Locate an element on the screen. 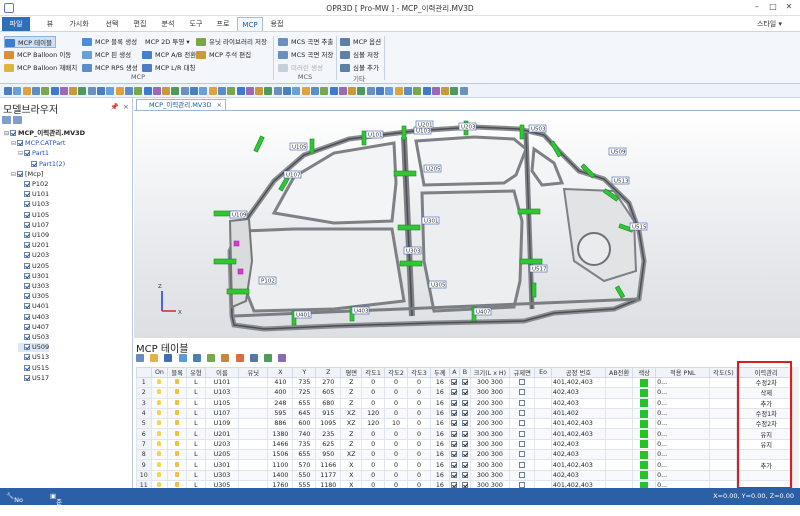 This screenshot has width=800, height=516. row-number: 3 is located at coordinates (144, 403).